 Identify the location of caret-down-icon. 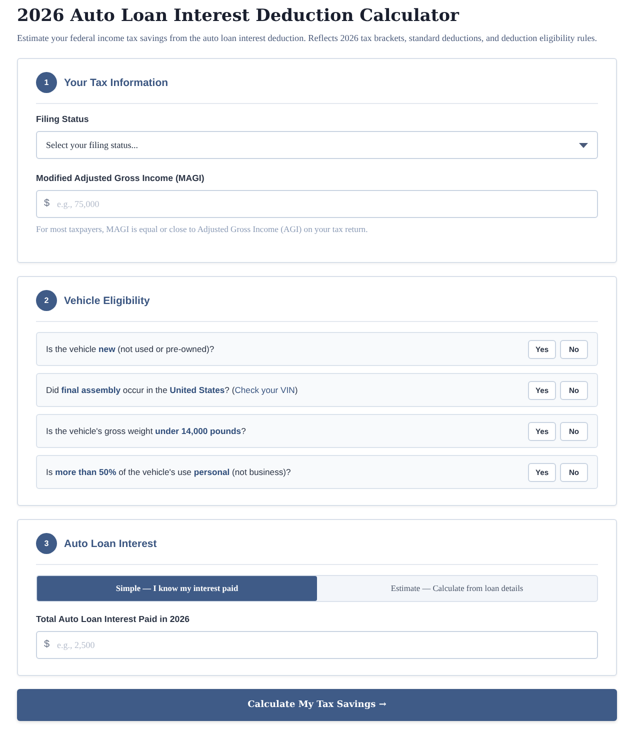
(583, 145).